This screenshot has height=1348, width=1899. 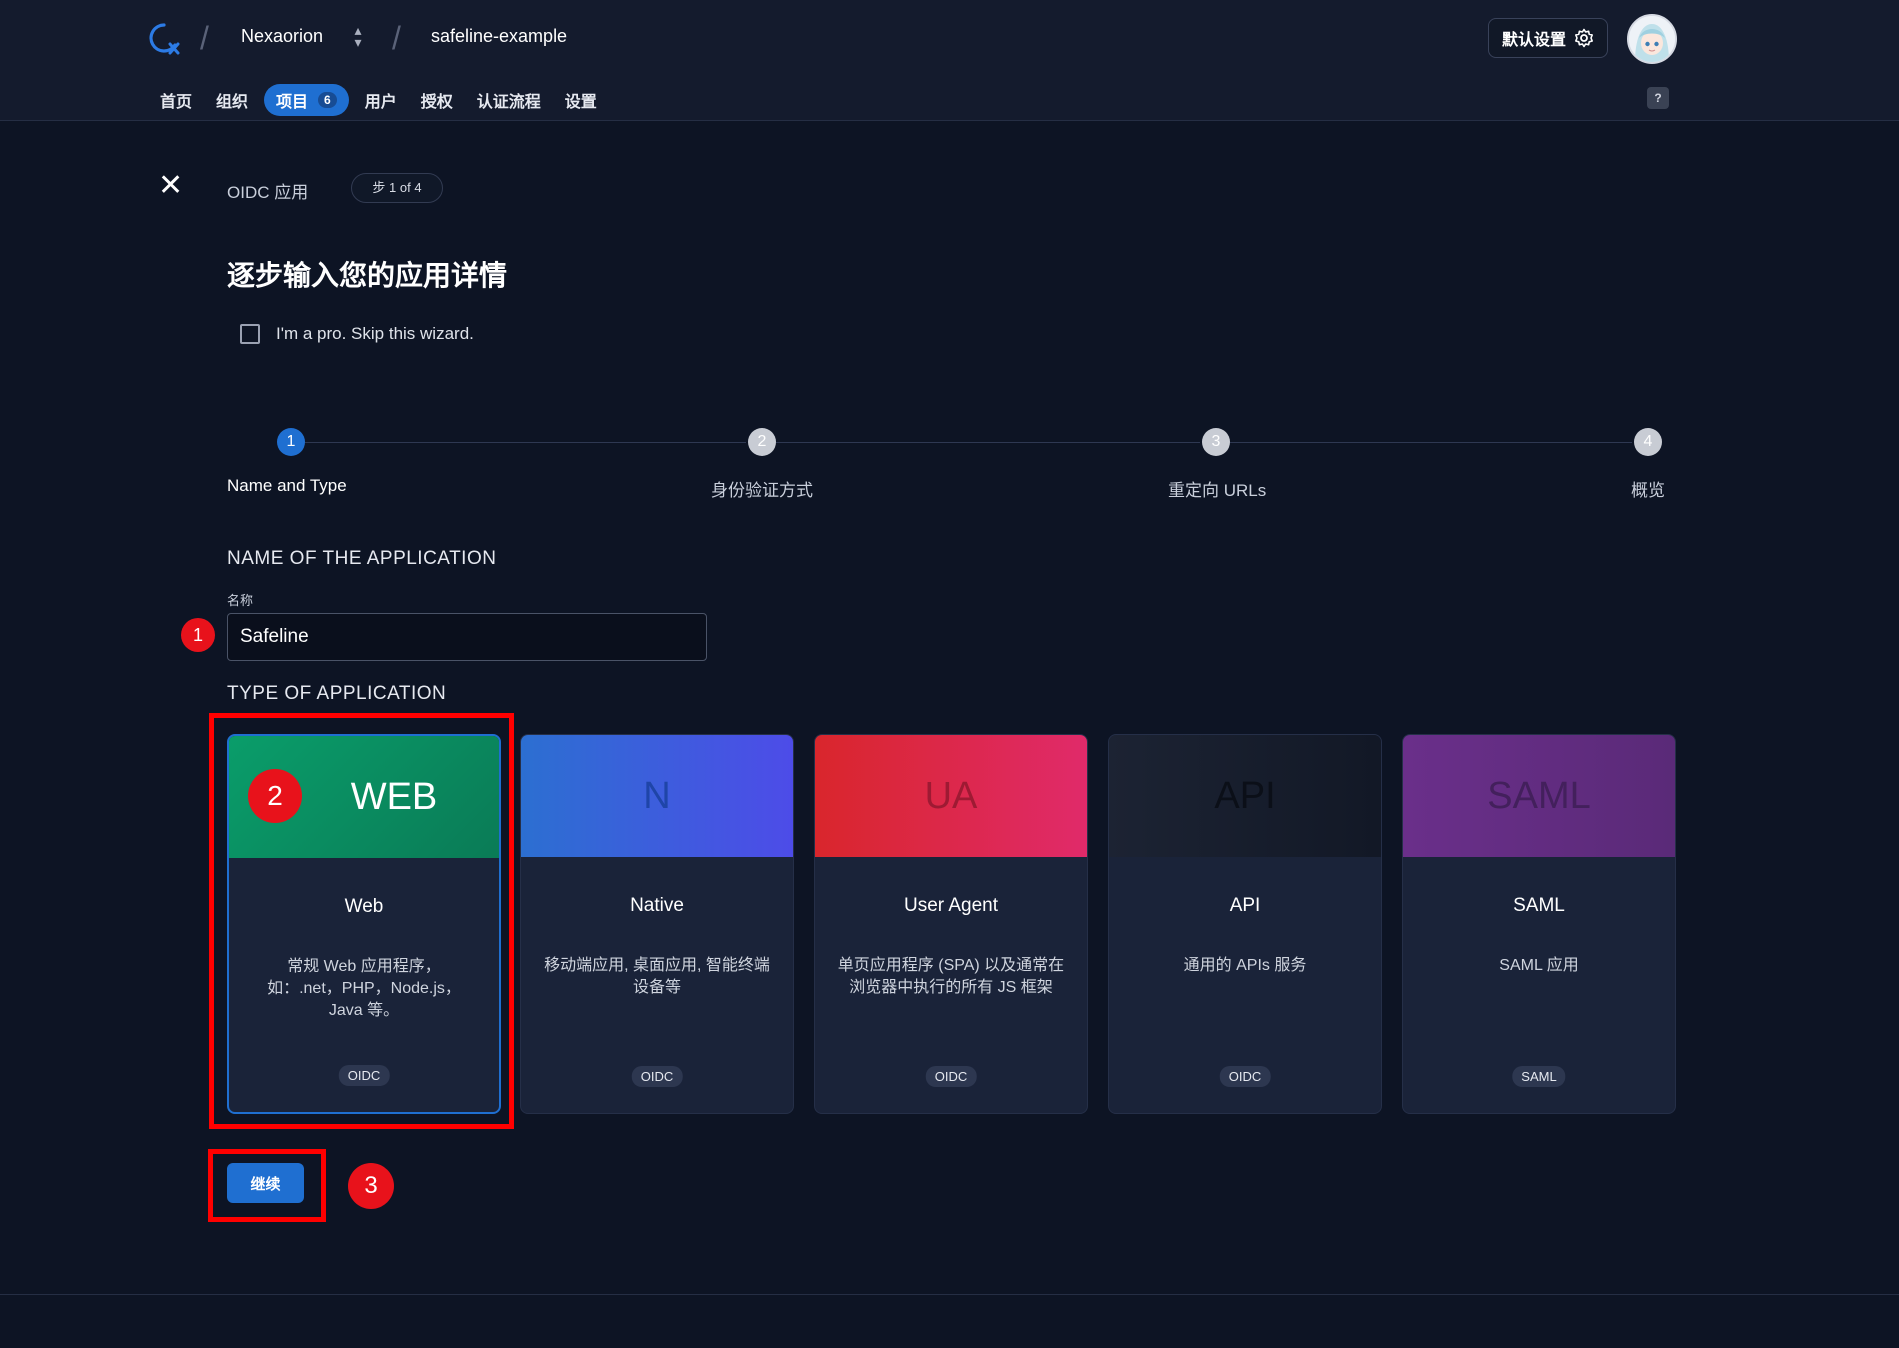 I want to click on nav-label: 用户, so click(x=380, y=102).